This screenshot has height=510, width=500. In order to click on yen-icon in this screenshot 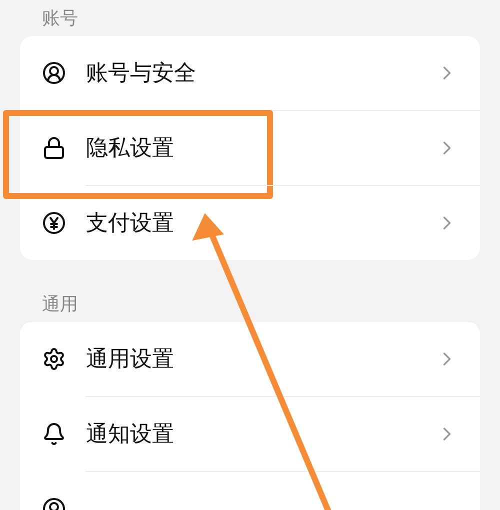, I will do `click(54, 223)`.